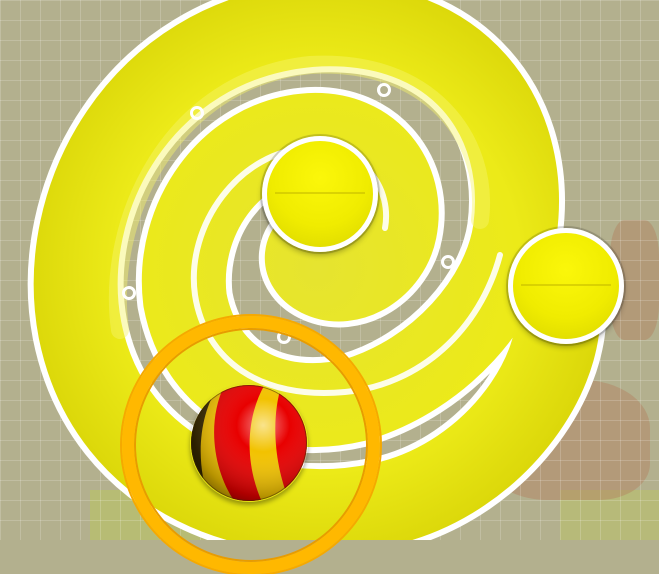 Image resolution: width=659 pixels, height=574 pixels. I want to click on ball-graphic, so click(249, 443).